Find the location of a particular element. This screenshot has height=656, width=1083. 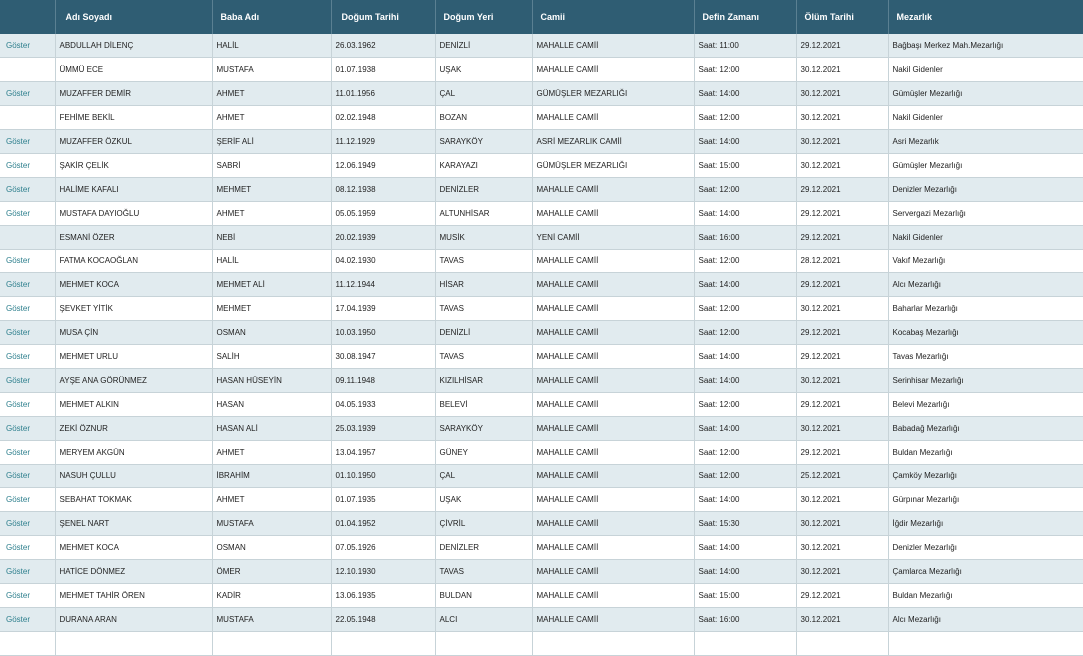

cell-birth-place: UŞAK is located at coordinates (484, 500).